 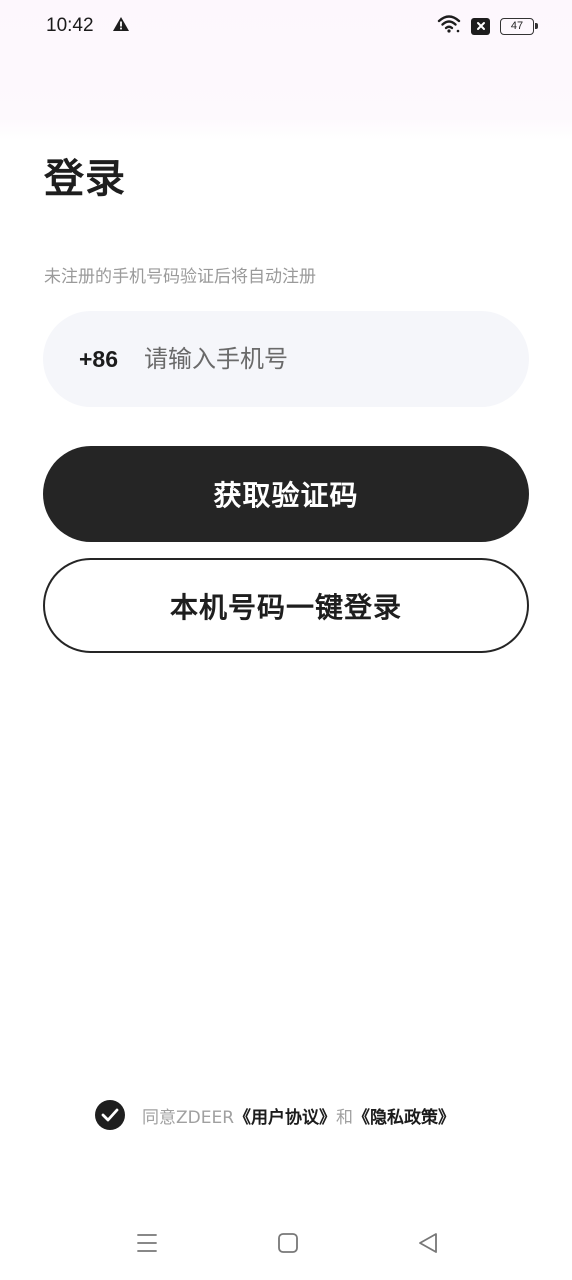 What do you see at coordinates (480, 26) in the screenshot?
I see `notification-x-icon` at bounding box center [480, 26].